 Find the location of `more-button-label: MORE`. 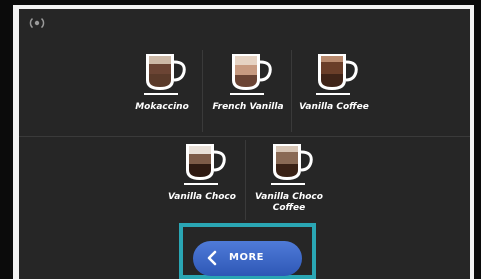

more-button-label: MORE is located at coordinates (246, 257).